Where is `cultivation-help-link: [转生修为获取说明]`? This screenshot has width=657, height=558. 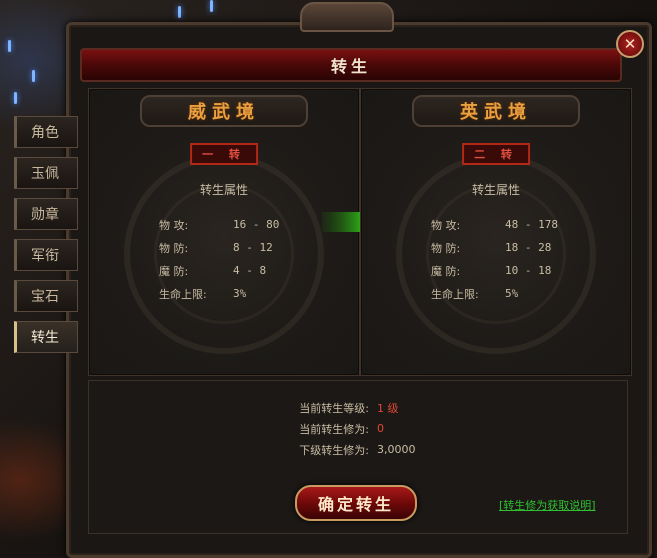 cultivation-help-link: [转生修为获取说明] is located at coordinates (547, 505).